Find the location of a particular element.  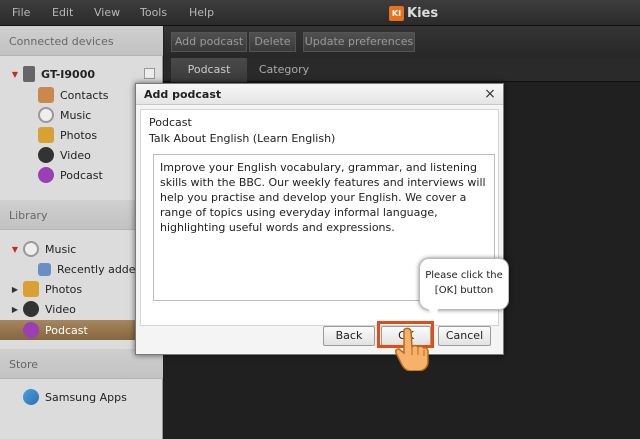

device-options-icon is located at coordinates (149, 73).